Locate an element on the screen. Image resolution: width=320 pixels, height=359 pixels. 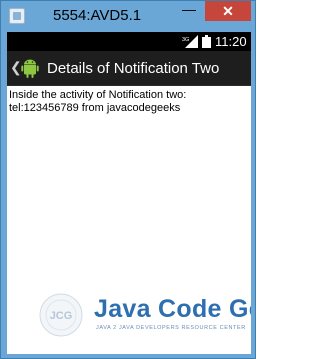
action-bar: ❮ Details of Notification Two is located at coordinates (129, 68).